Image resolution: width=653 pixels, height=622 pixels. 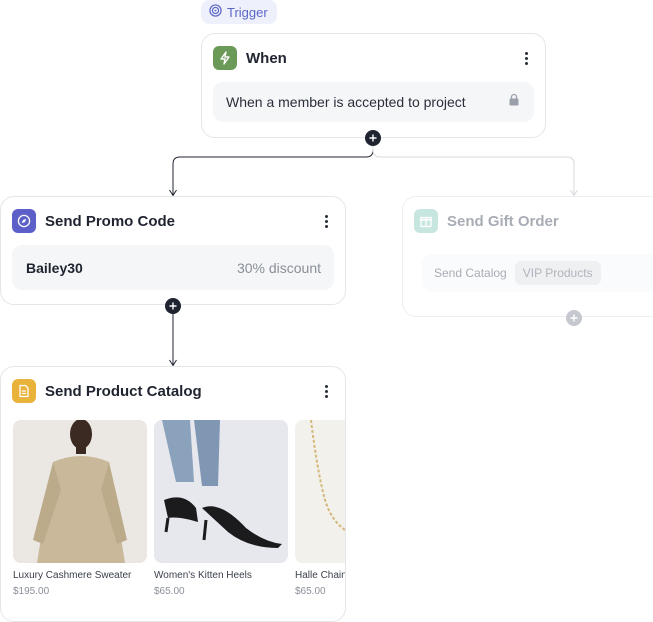 I want to click on trigger-label: Trigger, so click(x=247, y=12).